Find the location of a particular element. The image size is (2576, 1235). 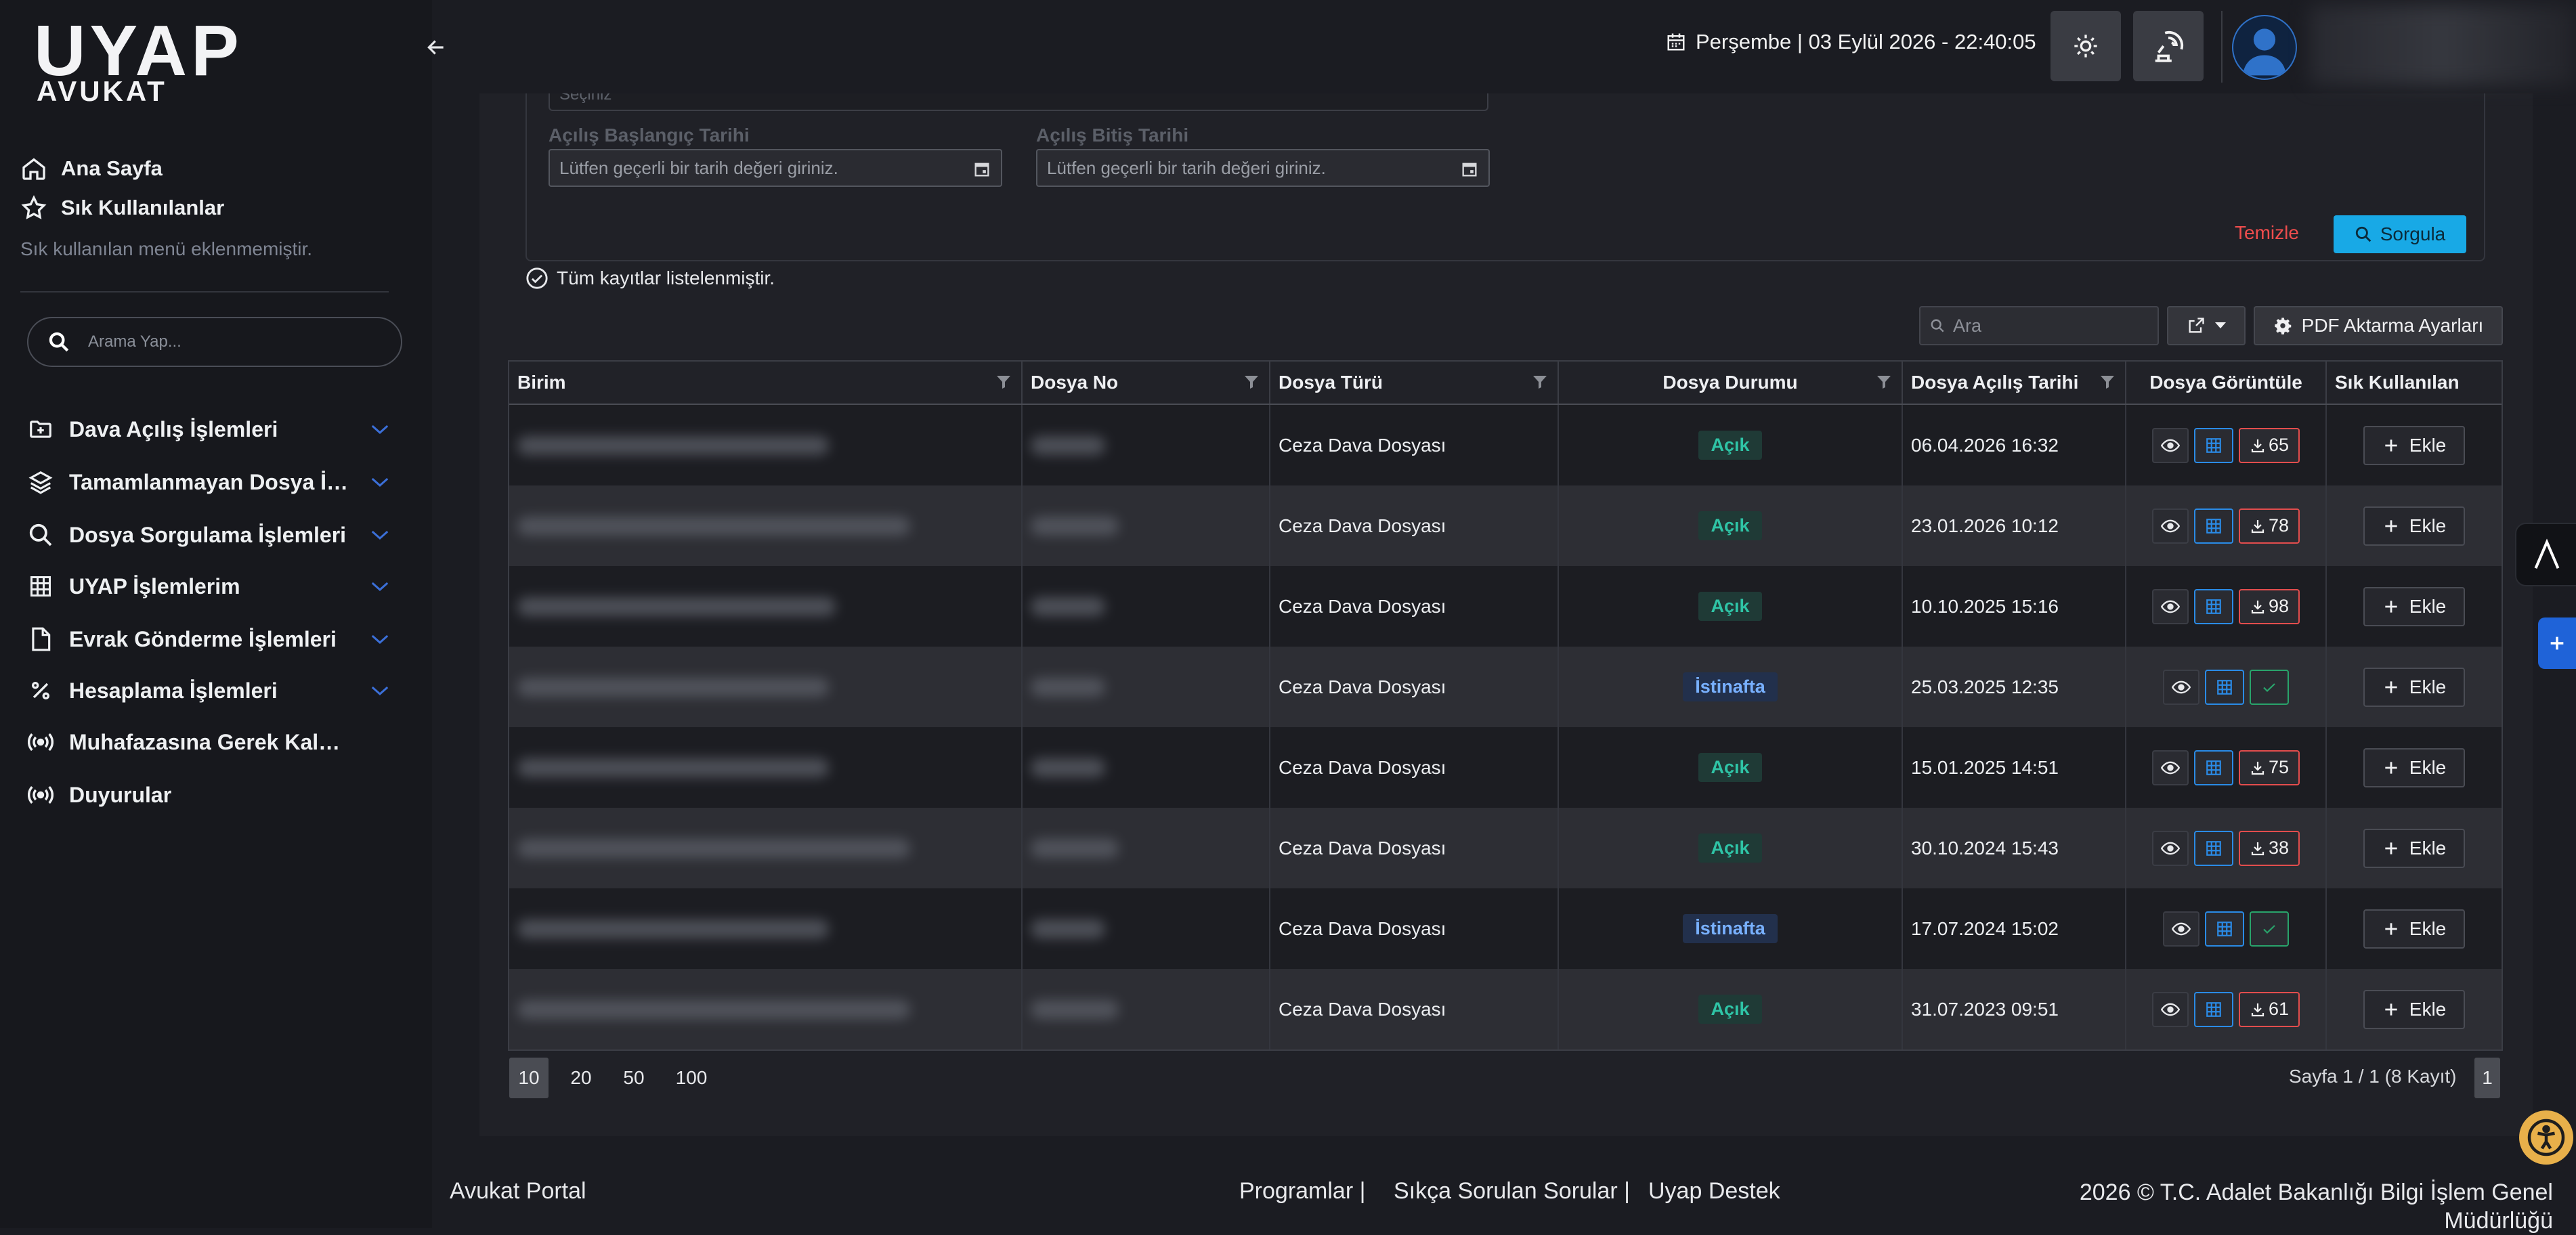

download-button: 61 is located at coordinates (2269, 1009).